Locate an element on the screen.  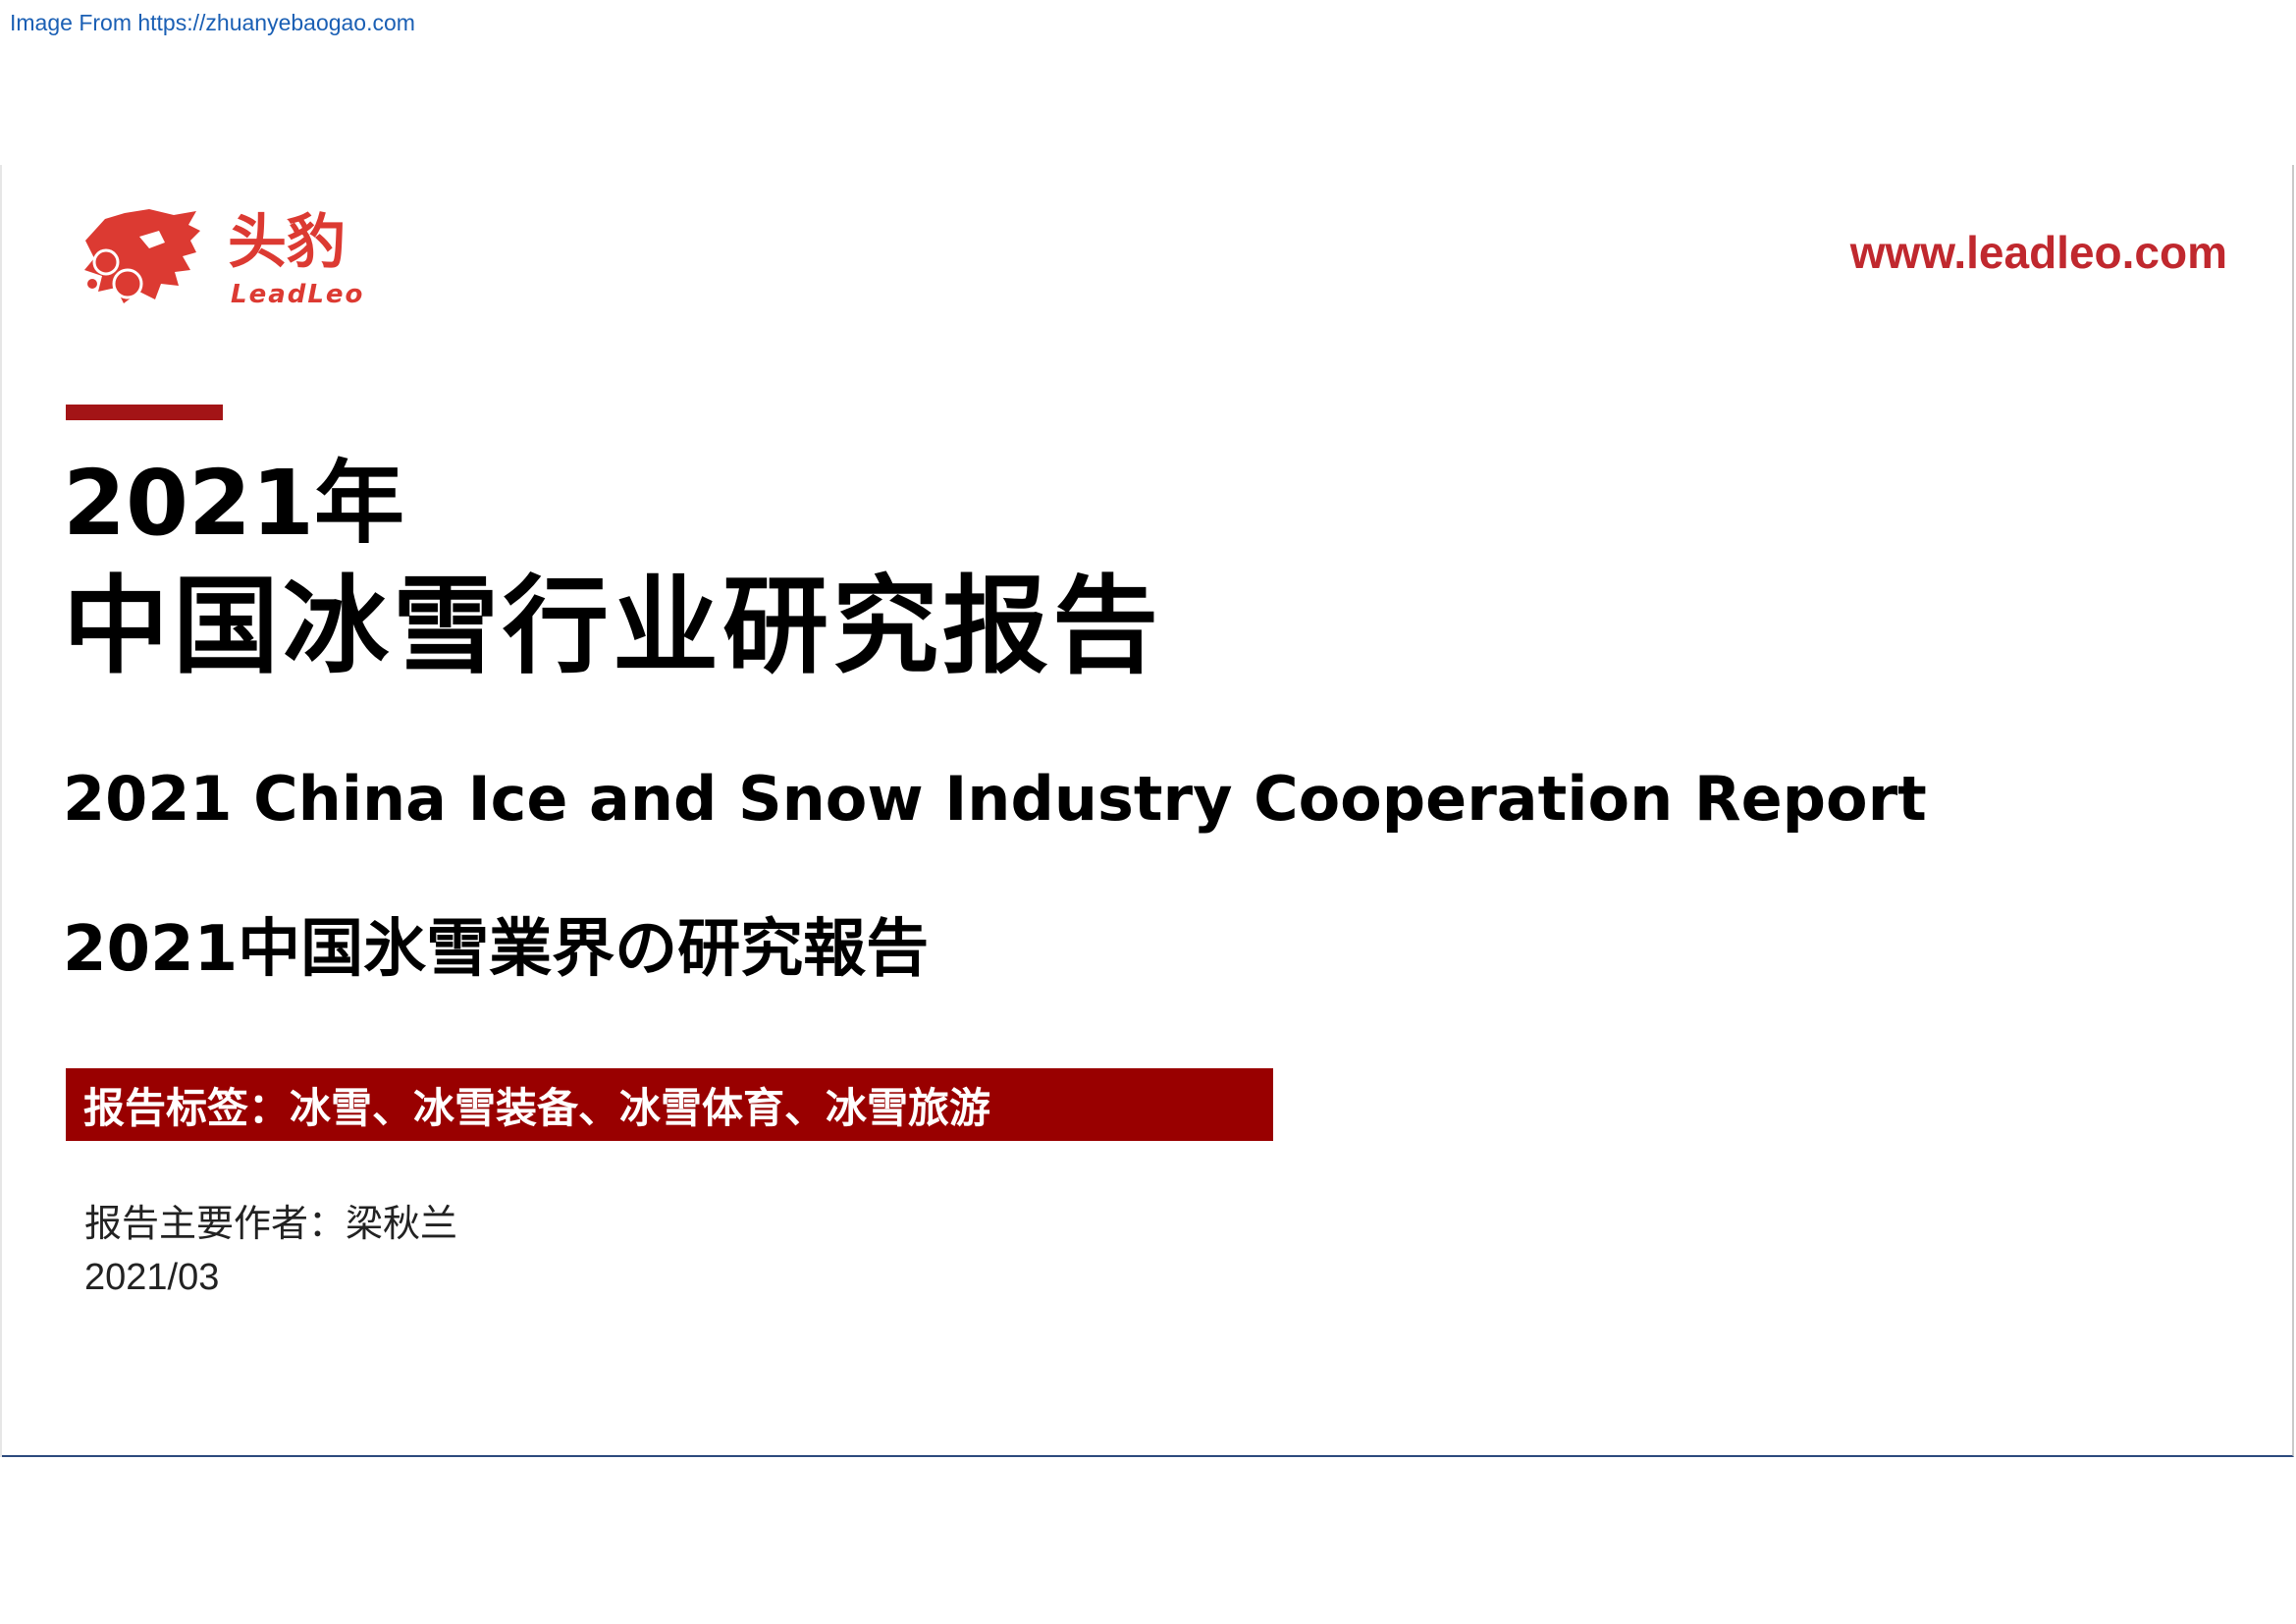
title-year: 2021年 is located at coordinates (234, 503).